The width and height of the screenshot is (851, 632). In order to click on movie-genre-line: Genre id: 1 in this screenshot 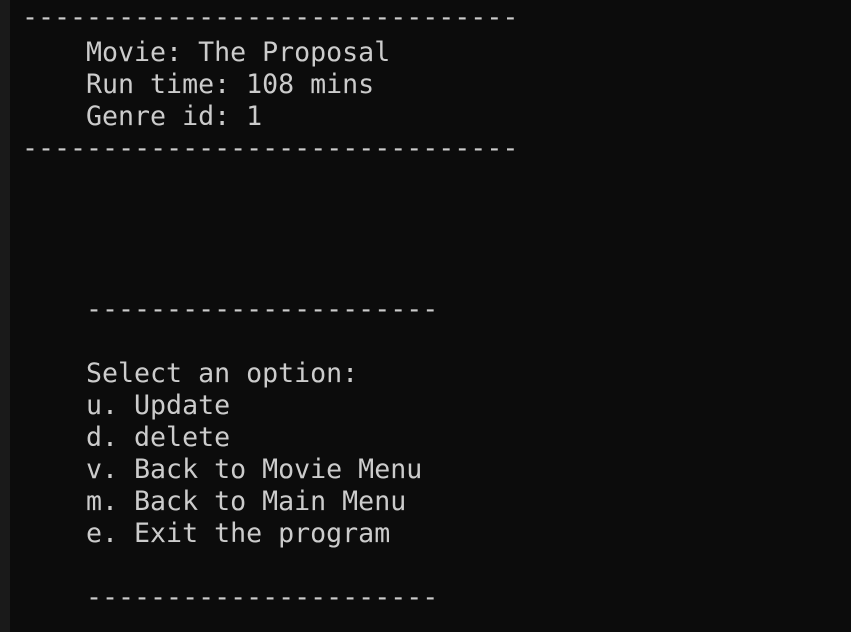, I will do `click(174, 116)`.